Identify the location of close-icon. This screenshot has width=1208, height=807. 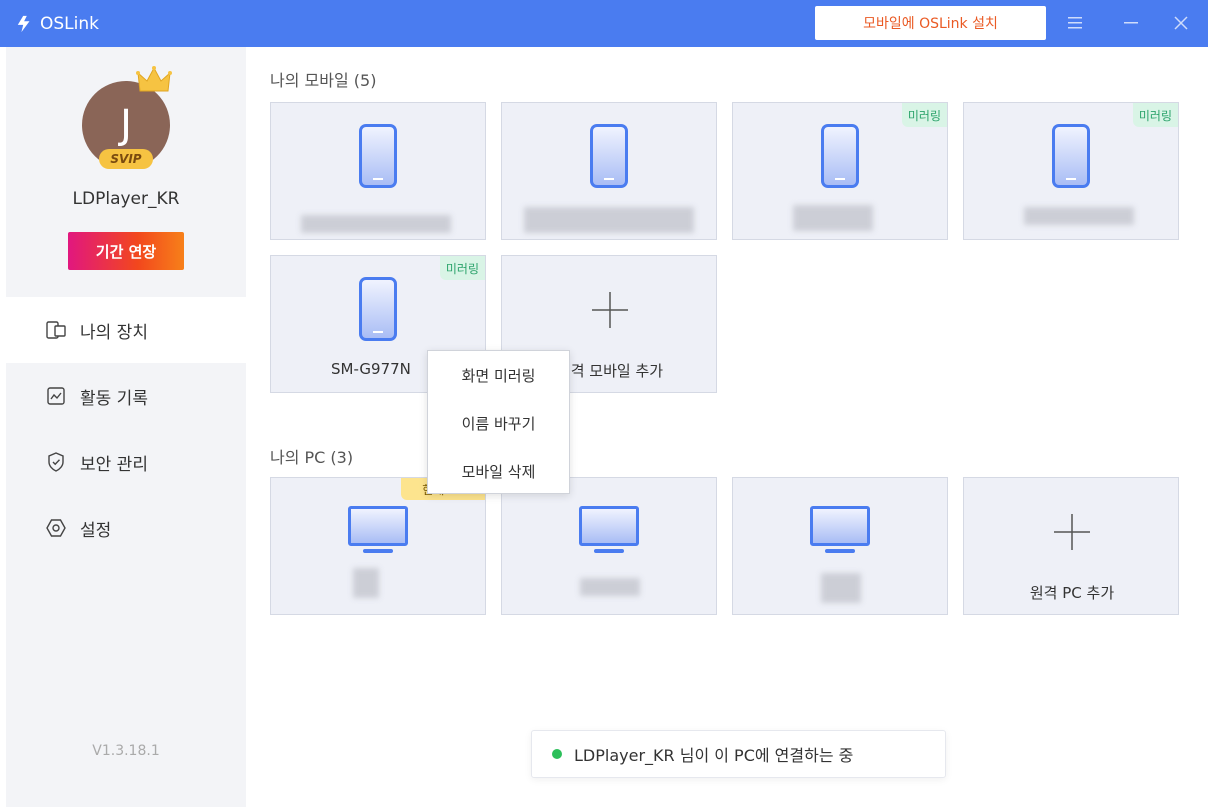
(1181, 23).